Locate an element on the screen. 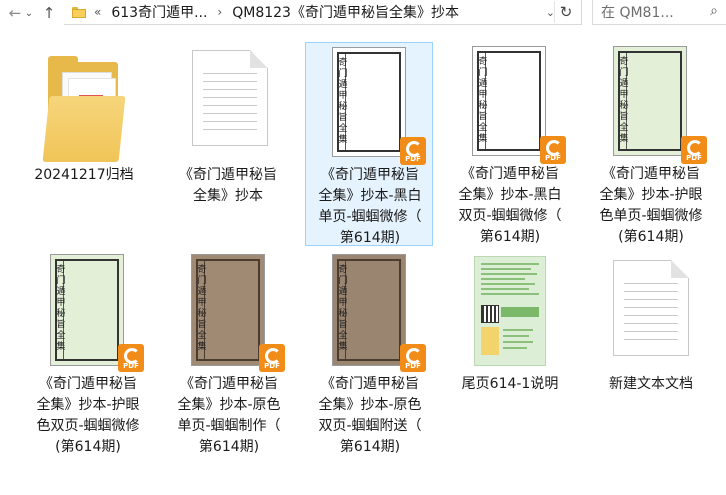 Image resolution: width=726 pixels, height=495 pixels. file-name: 《奇门遁甲秘旨 全集》抄本-黑白 双页-蝈蝈微修（ 第614期) is located at coordinates (510, 206).